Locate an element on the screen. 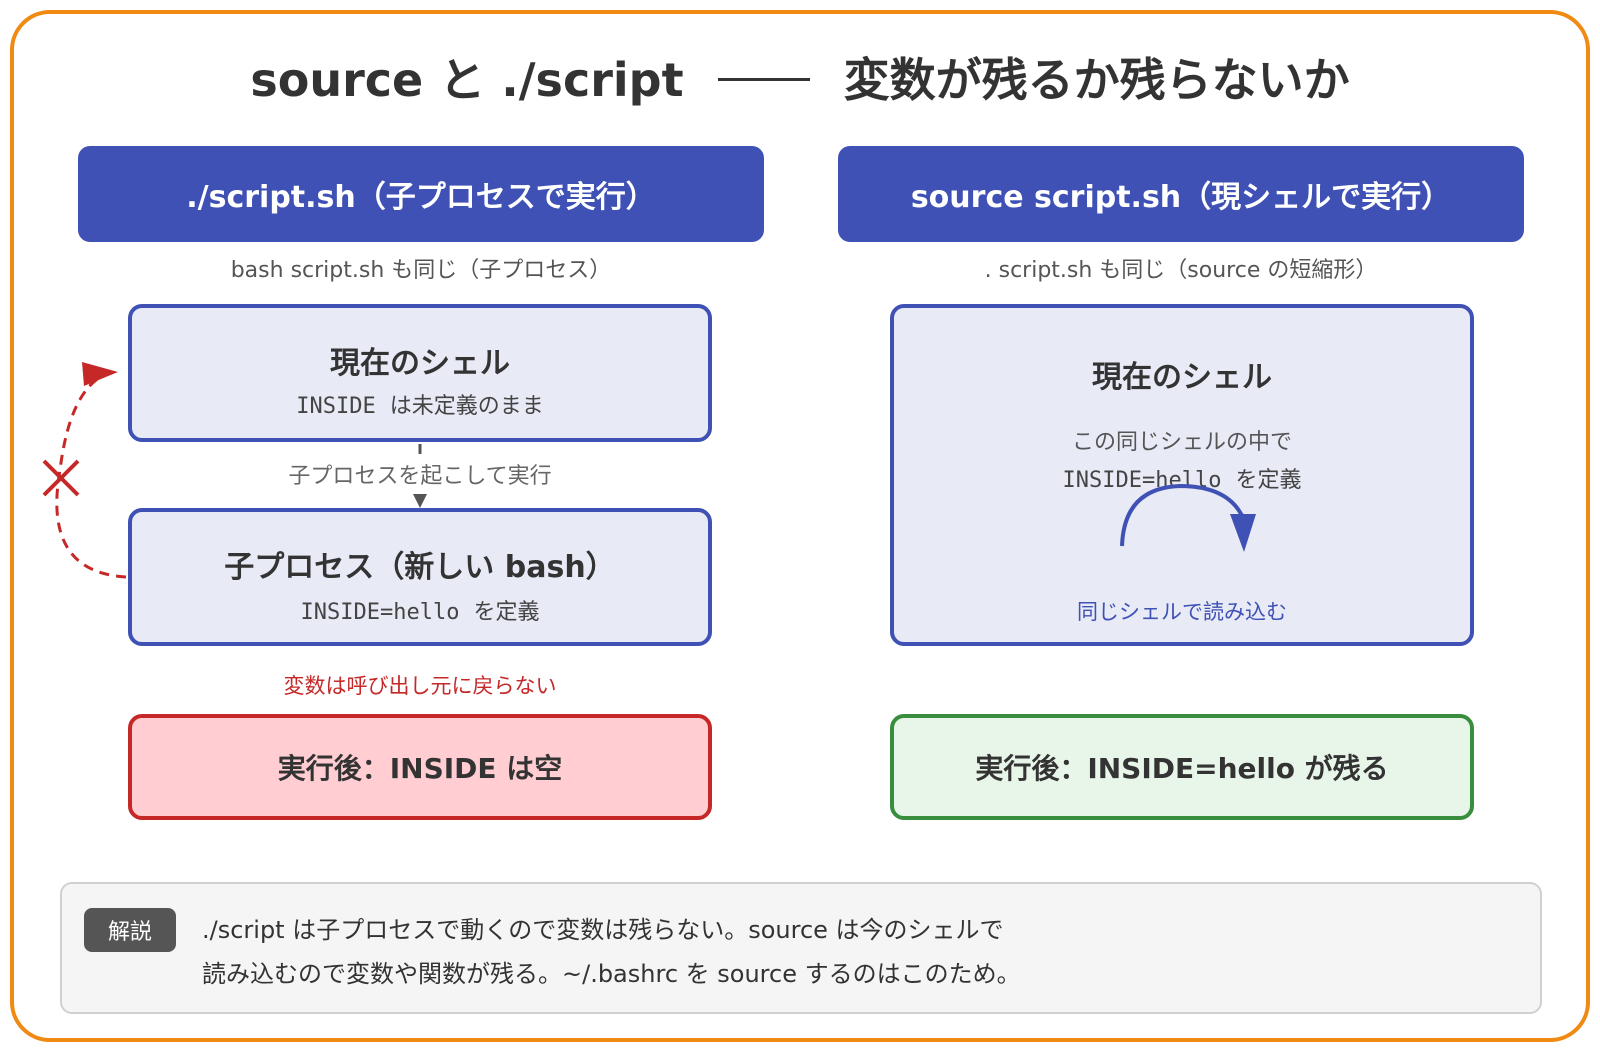 This screenshot has width=1600, height=1052. child-process-desc: INSIDE=hello を定義 is located at coordinates (420, 610).